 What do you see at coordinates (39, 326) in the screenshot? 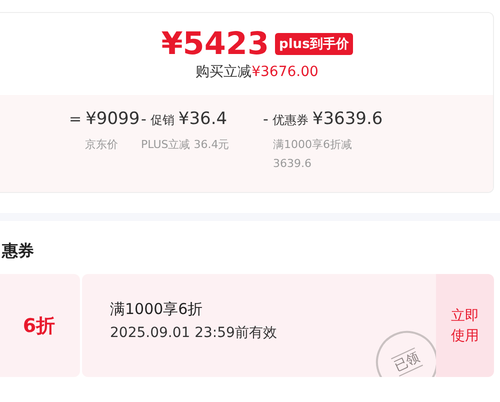
I see `coupon-discount: 6折` at bounding box center [39, 326].